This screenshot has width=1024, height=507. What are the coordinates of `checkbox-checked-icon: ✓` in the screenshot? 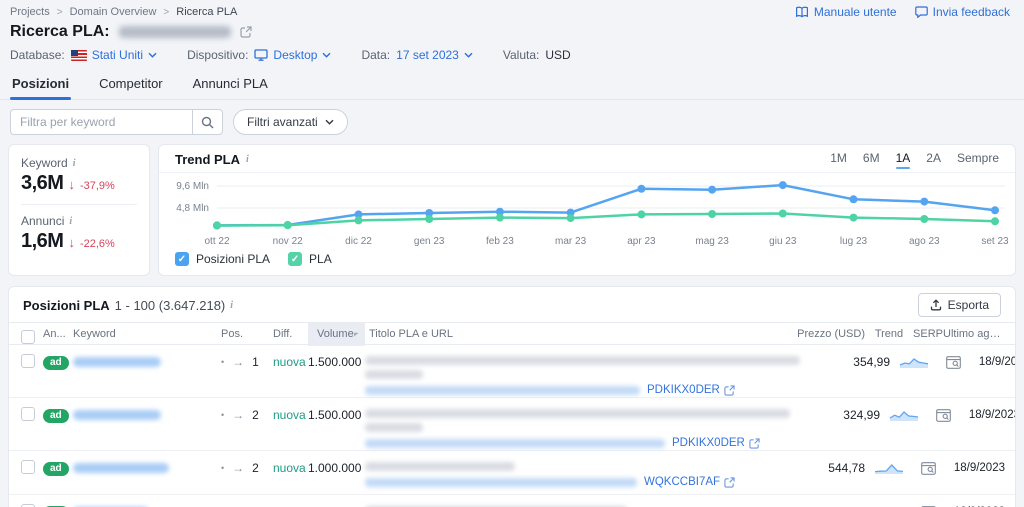 It's located at (295, 259).